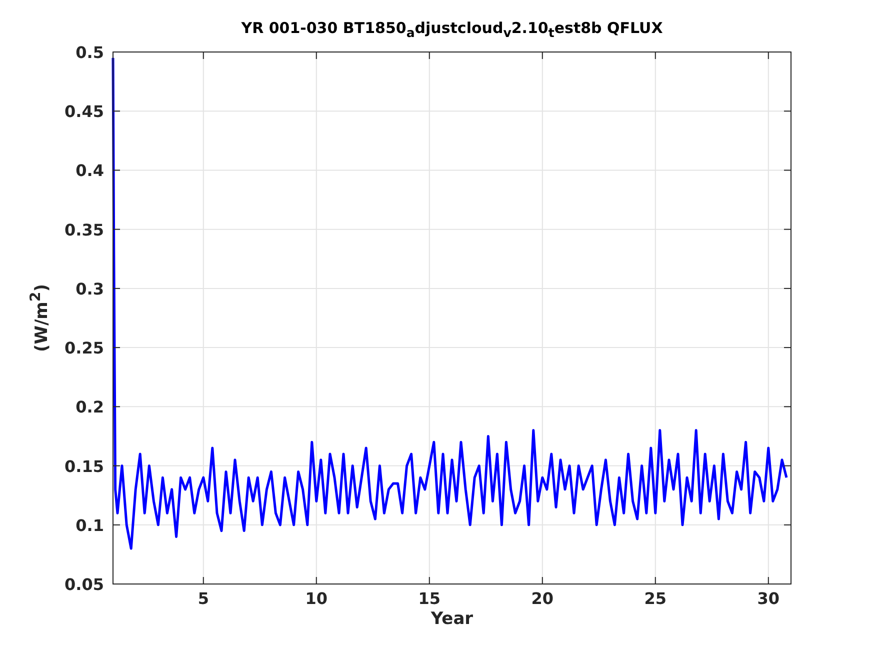  What do you see at coordinates (90, 407) in the screenshot?
I see `tick-label: 0.2` at bounding box center [90, 407].